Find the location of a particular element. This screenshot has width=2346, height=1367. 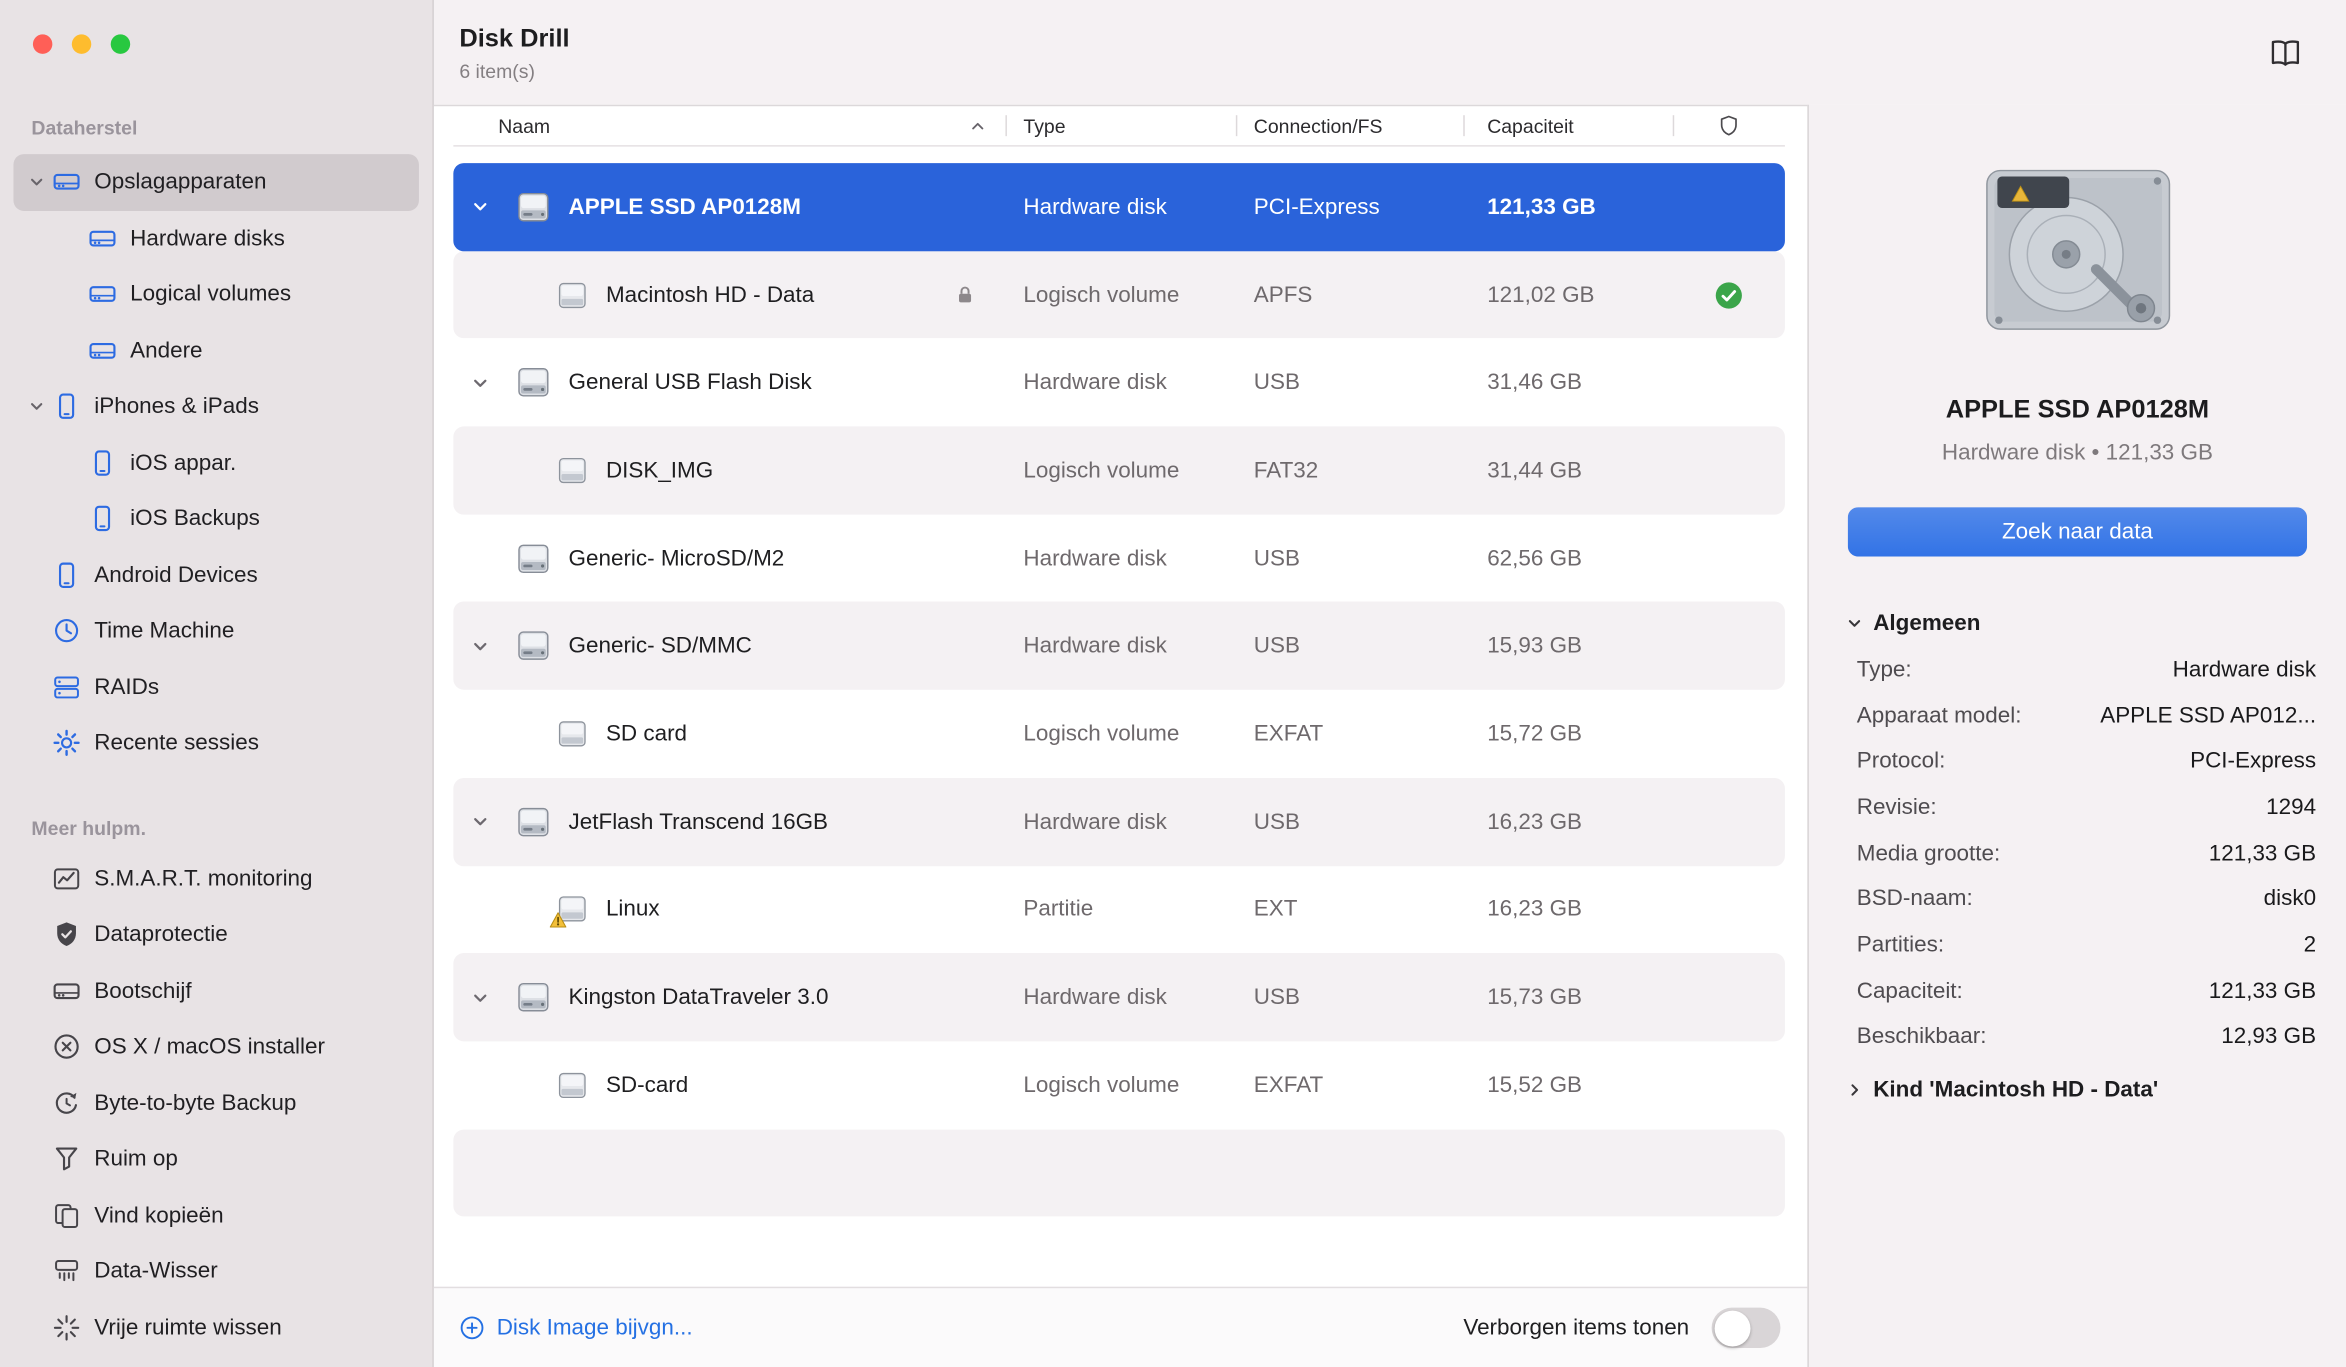

device-name: APPLE SSD AP0128M is located at coordinates (684, 207).